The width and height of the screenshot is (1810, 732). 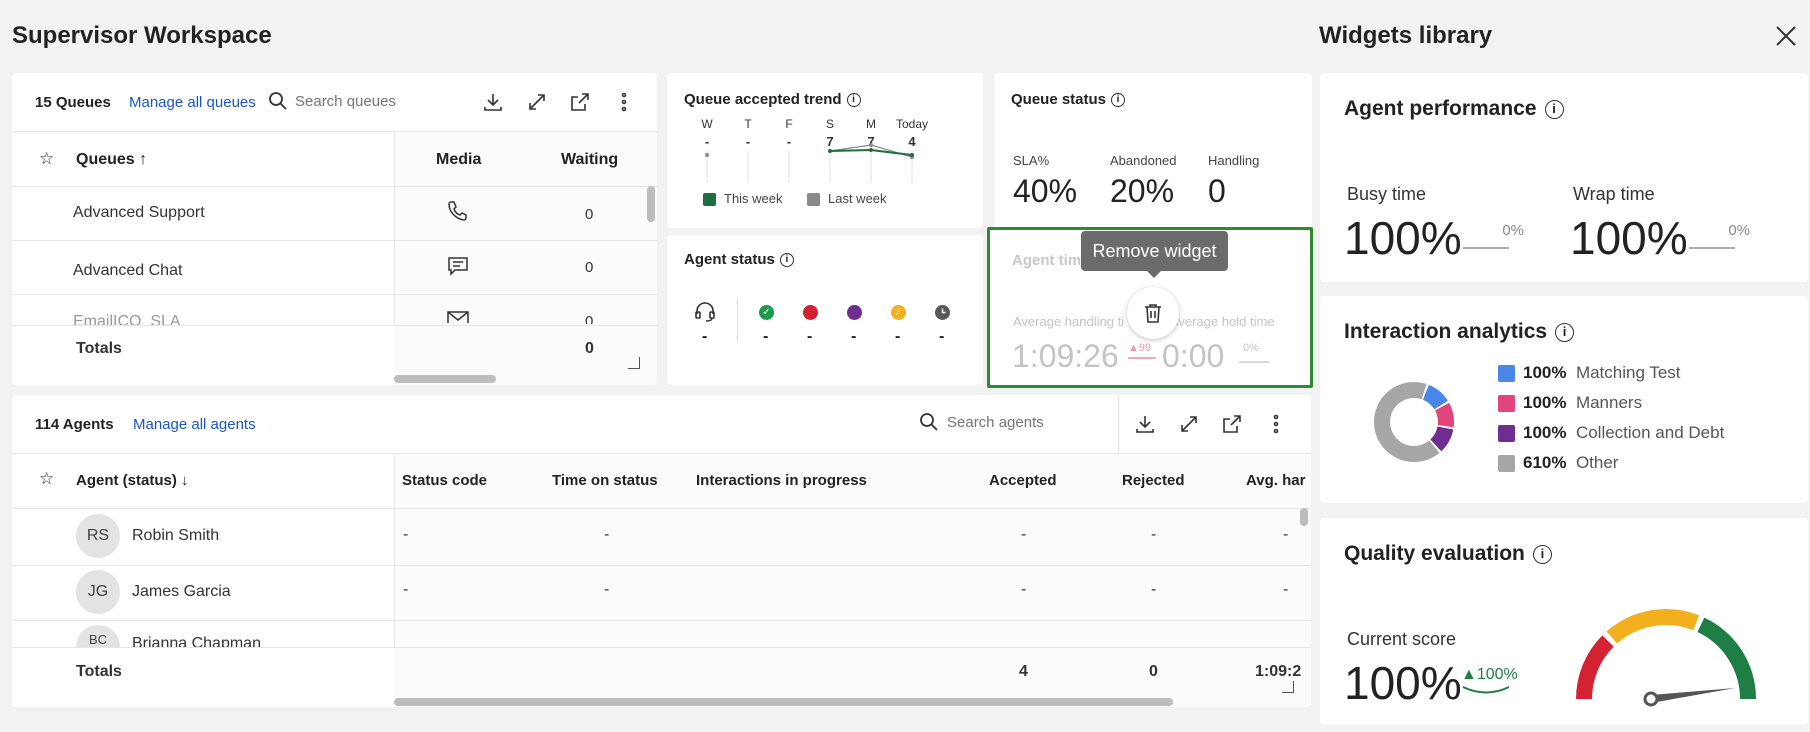 I want to click on legend-label: Collection and Debt, so click(x=1650, y=432).